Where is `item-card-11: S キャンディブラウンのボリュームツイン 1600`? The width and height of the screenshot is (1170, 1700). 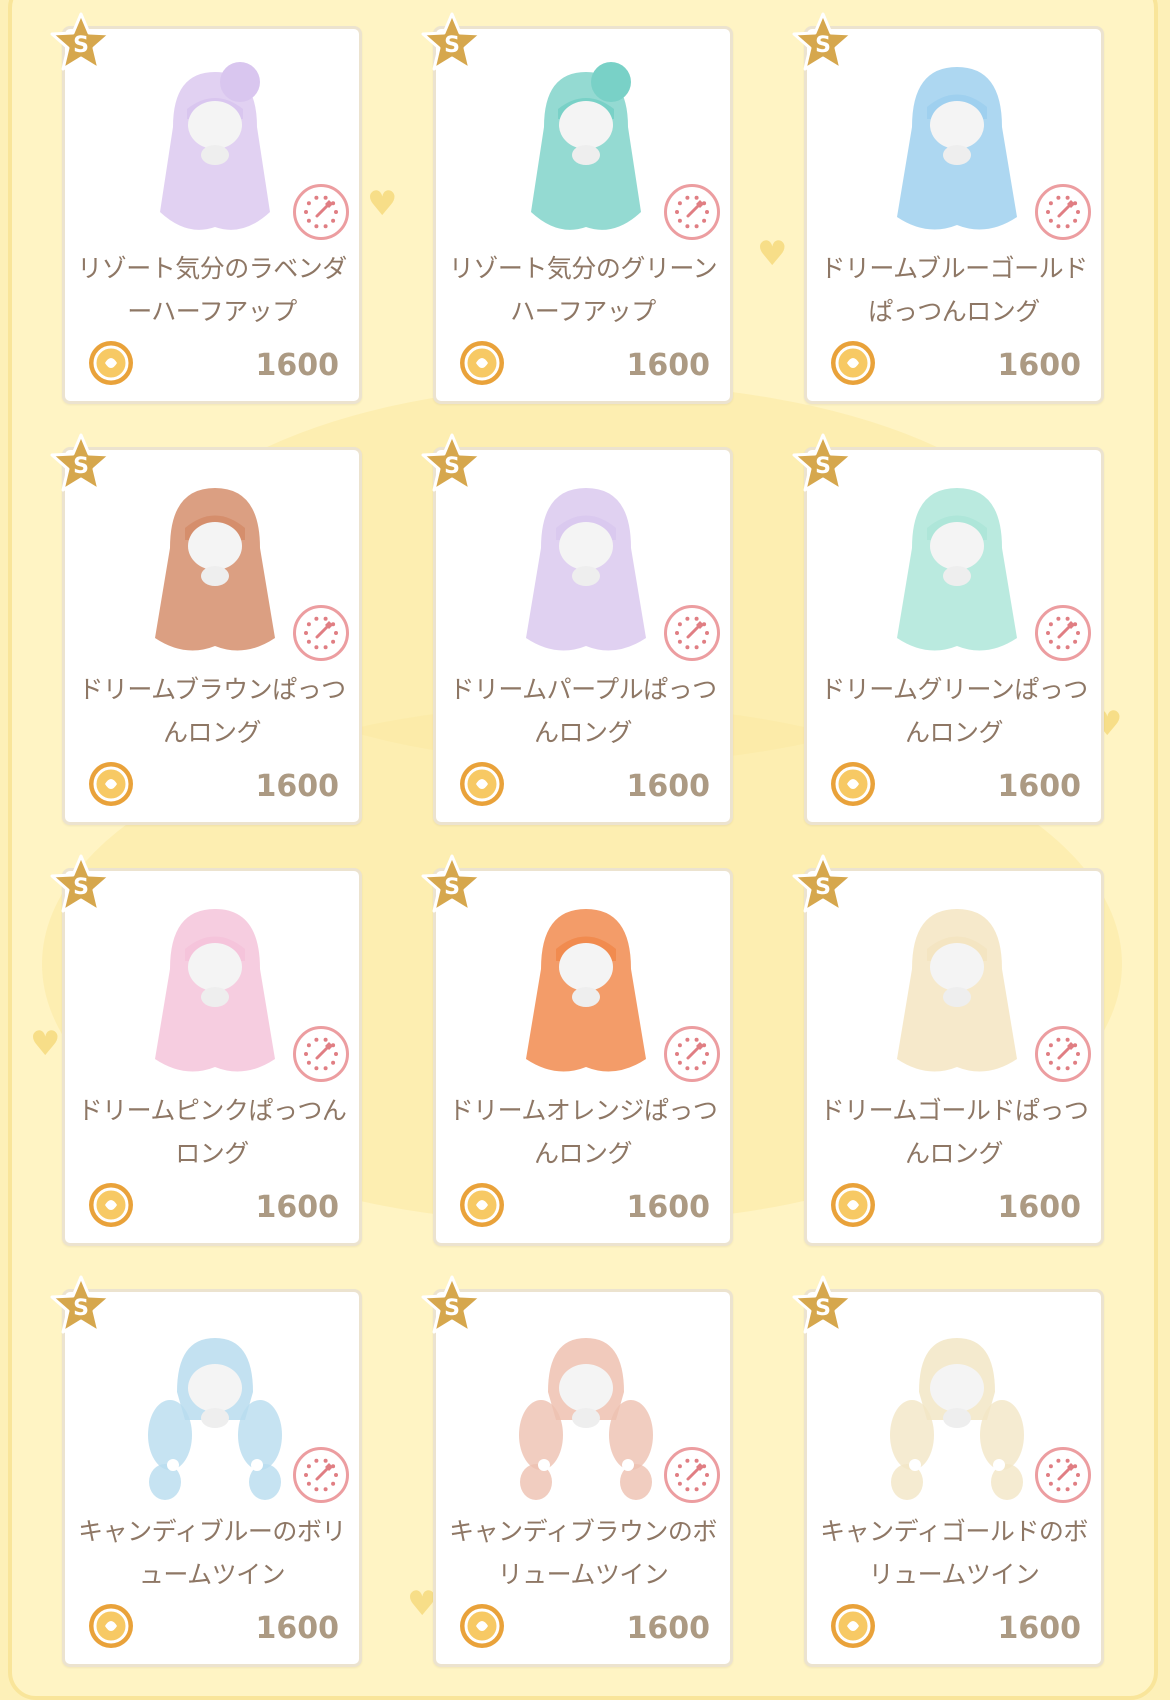 item-card-11: S キャンディブラウンのボリュームツイン 1600 is located at coordinates (577, 1471).